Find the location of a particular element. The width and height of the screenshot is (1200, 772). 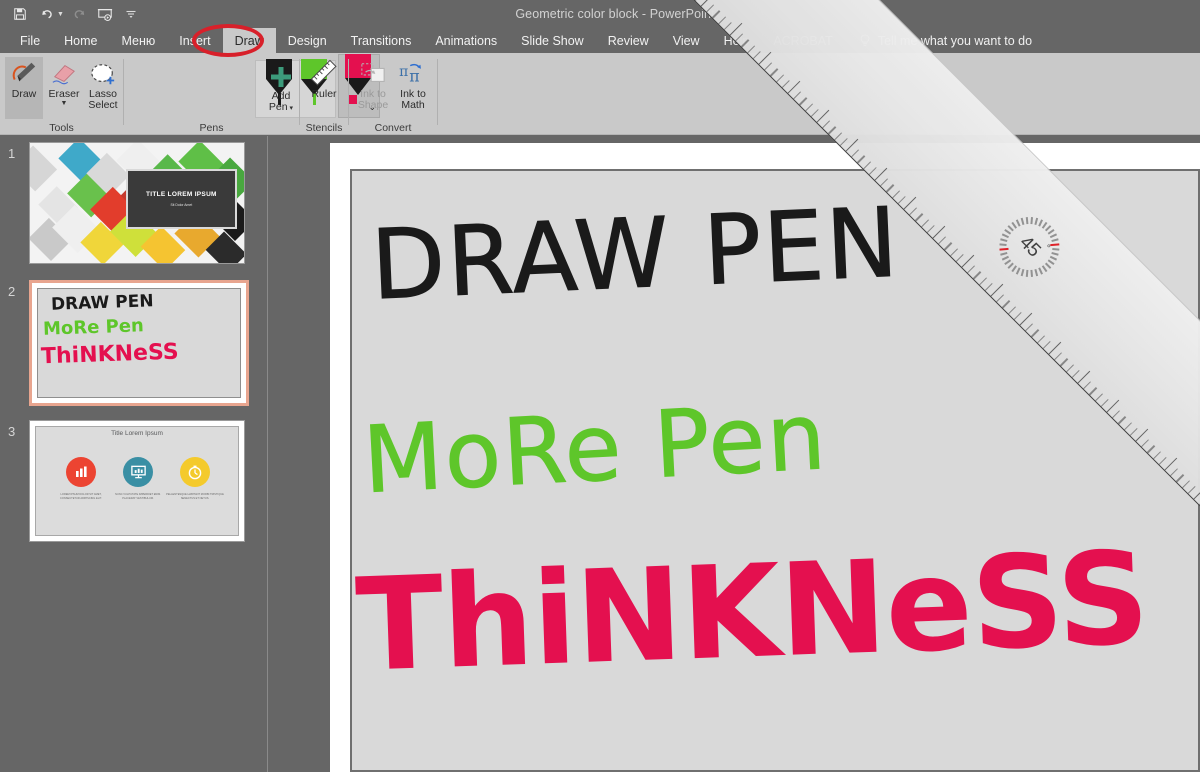

slide-3-title: Title Lorem Ipsum is located at coordinates (137, 433).